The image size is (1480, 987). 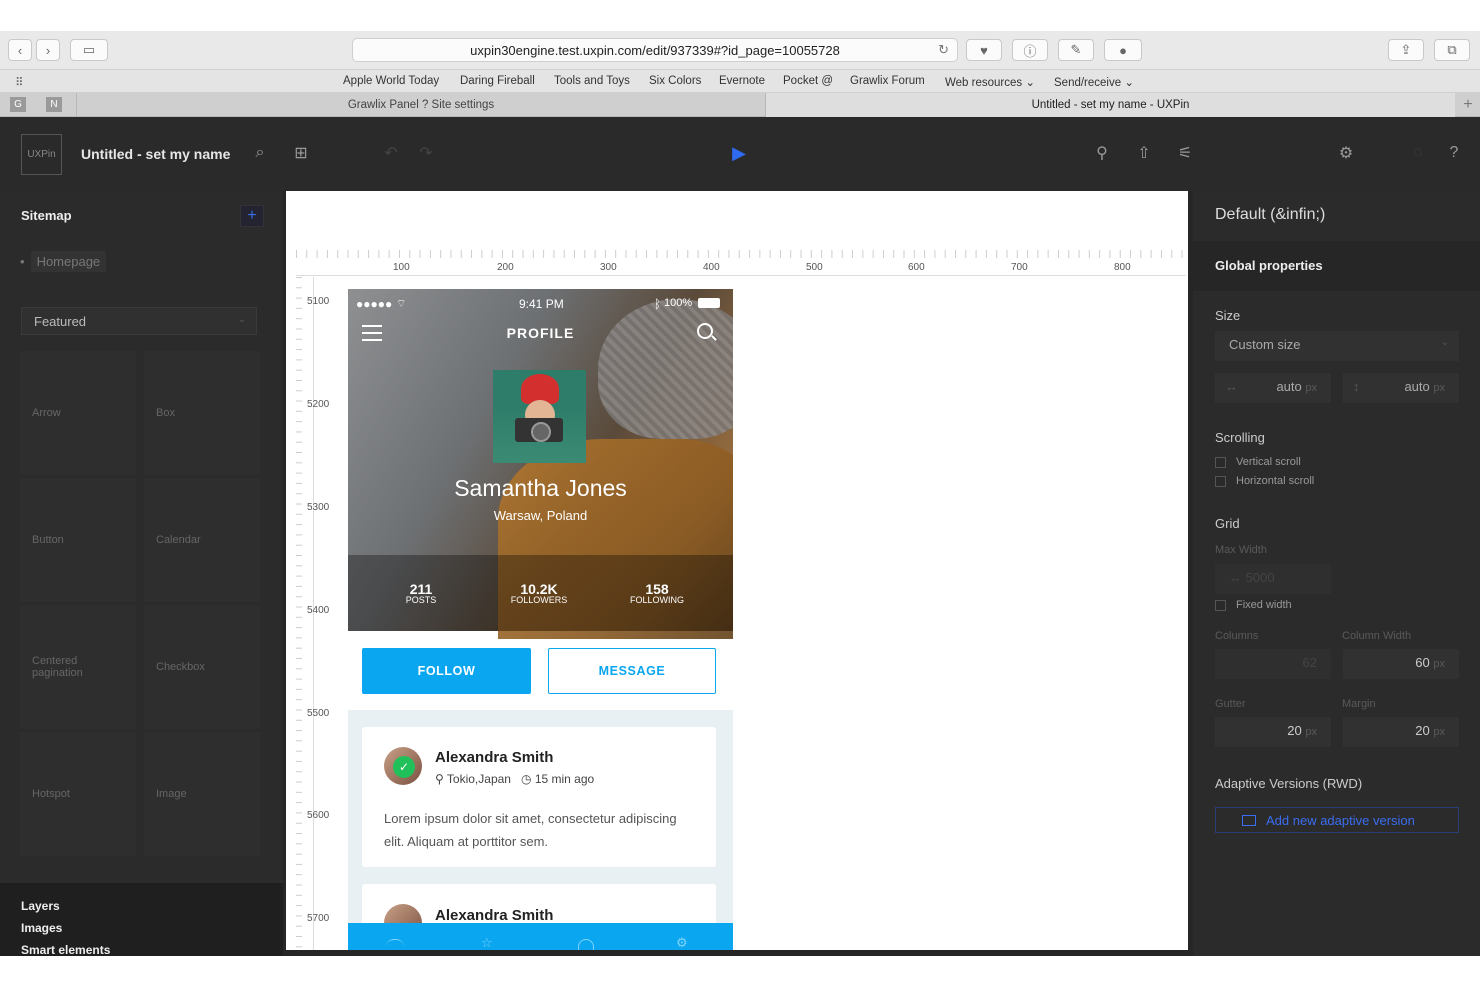 What do you see at coordinates (1076, 50) in the screenshot?
I see `evernote-icon: ✎` at bounding box center [1076, 50].